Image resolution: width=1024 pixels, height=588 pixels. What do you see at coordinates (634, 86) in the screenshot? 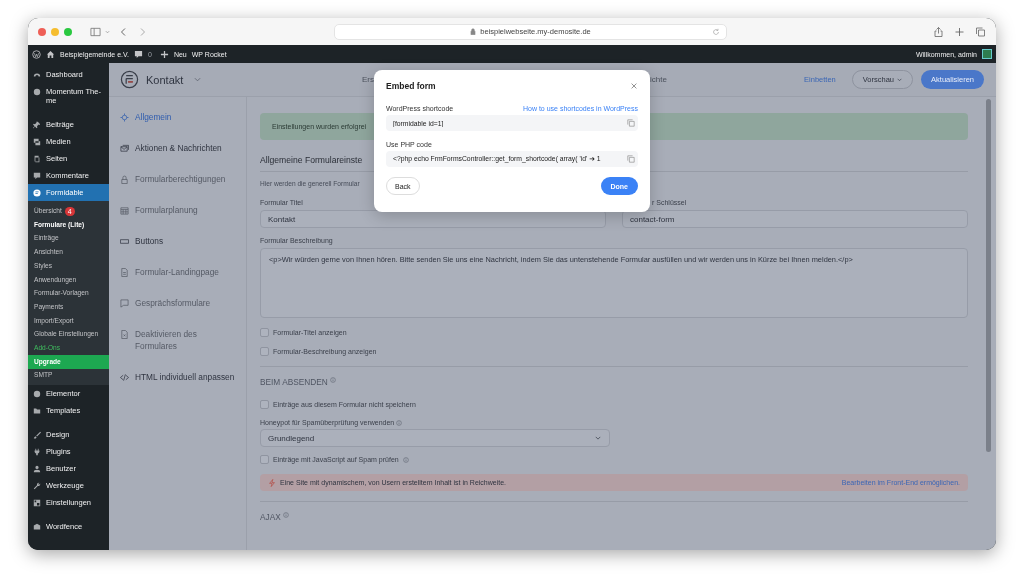
I see `close-icon` at bounding box center [634, 86].